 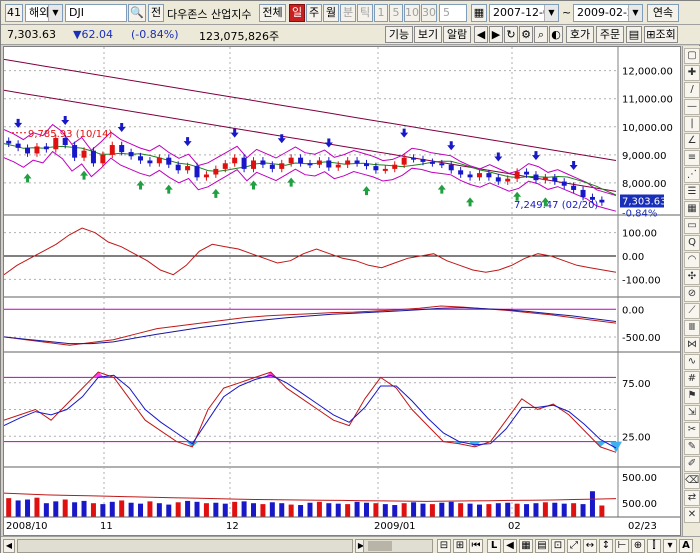 What do you see at coordinates (541, 34) in the screenshot?
I see `zoom-button: ⌕` at bounding box center [541, 34].